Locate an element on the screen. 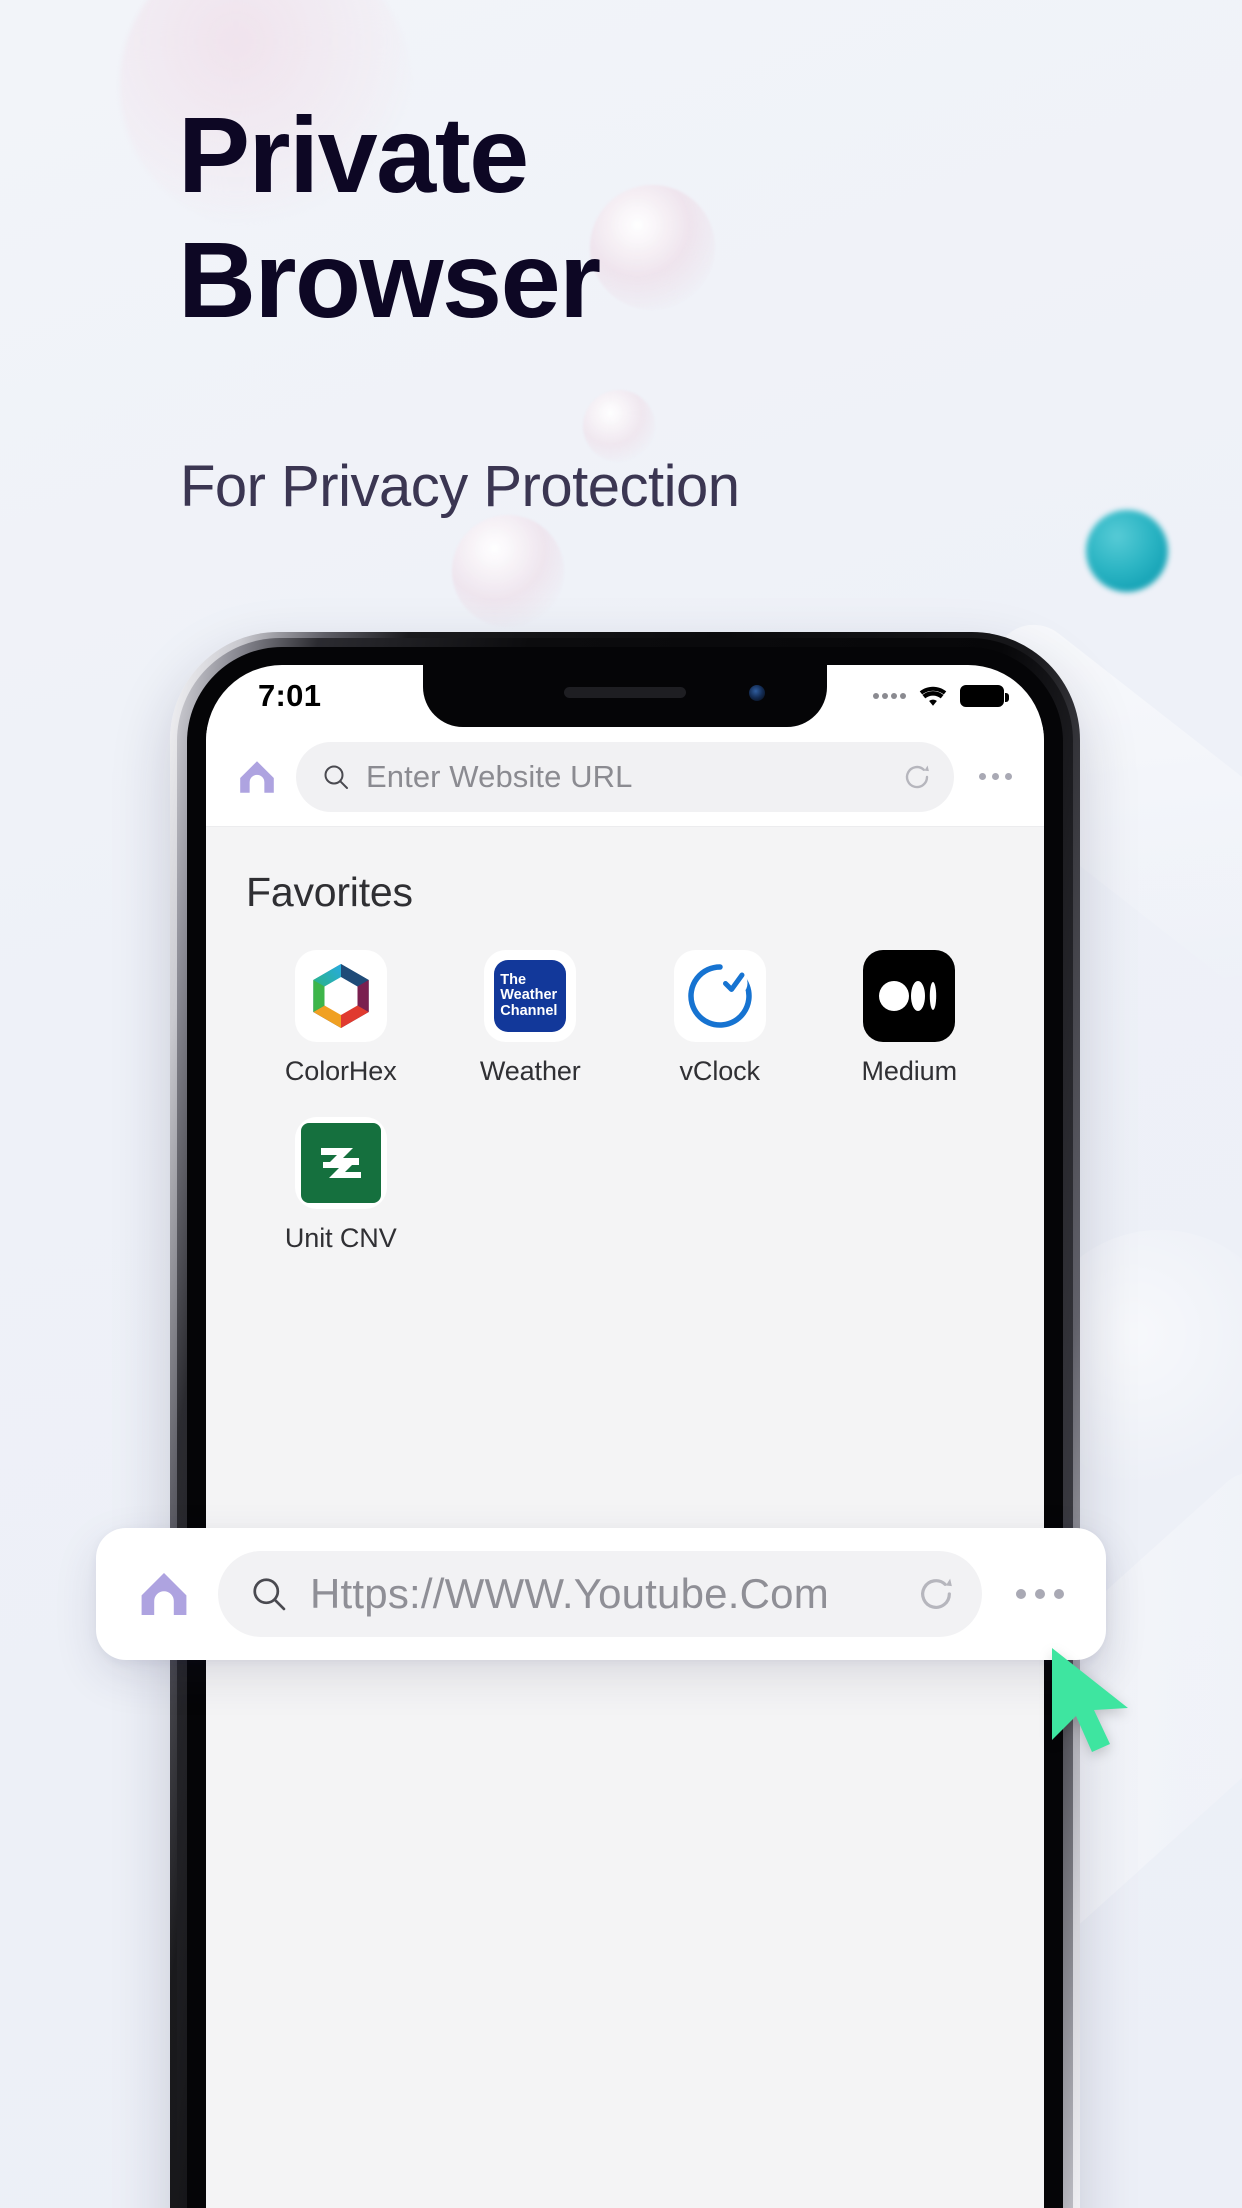  page-subtitle: For Privacy Protection is located at coordinates (460, 486).